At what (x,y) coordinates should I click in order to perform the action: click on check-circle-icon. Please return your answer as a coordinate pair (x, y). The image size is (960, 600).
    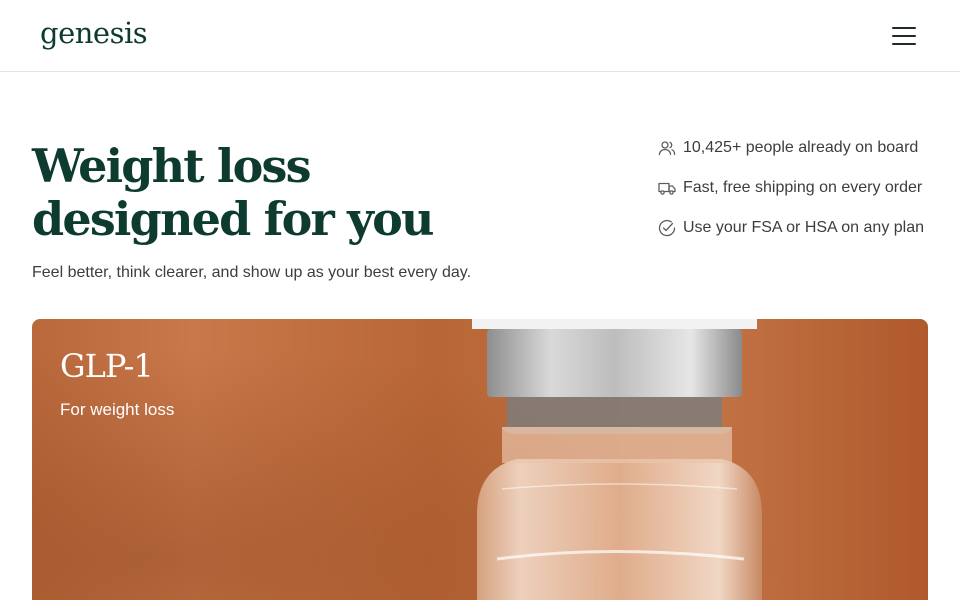
    Looking at the image, I should click on (667, 228).